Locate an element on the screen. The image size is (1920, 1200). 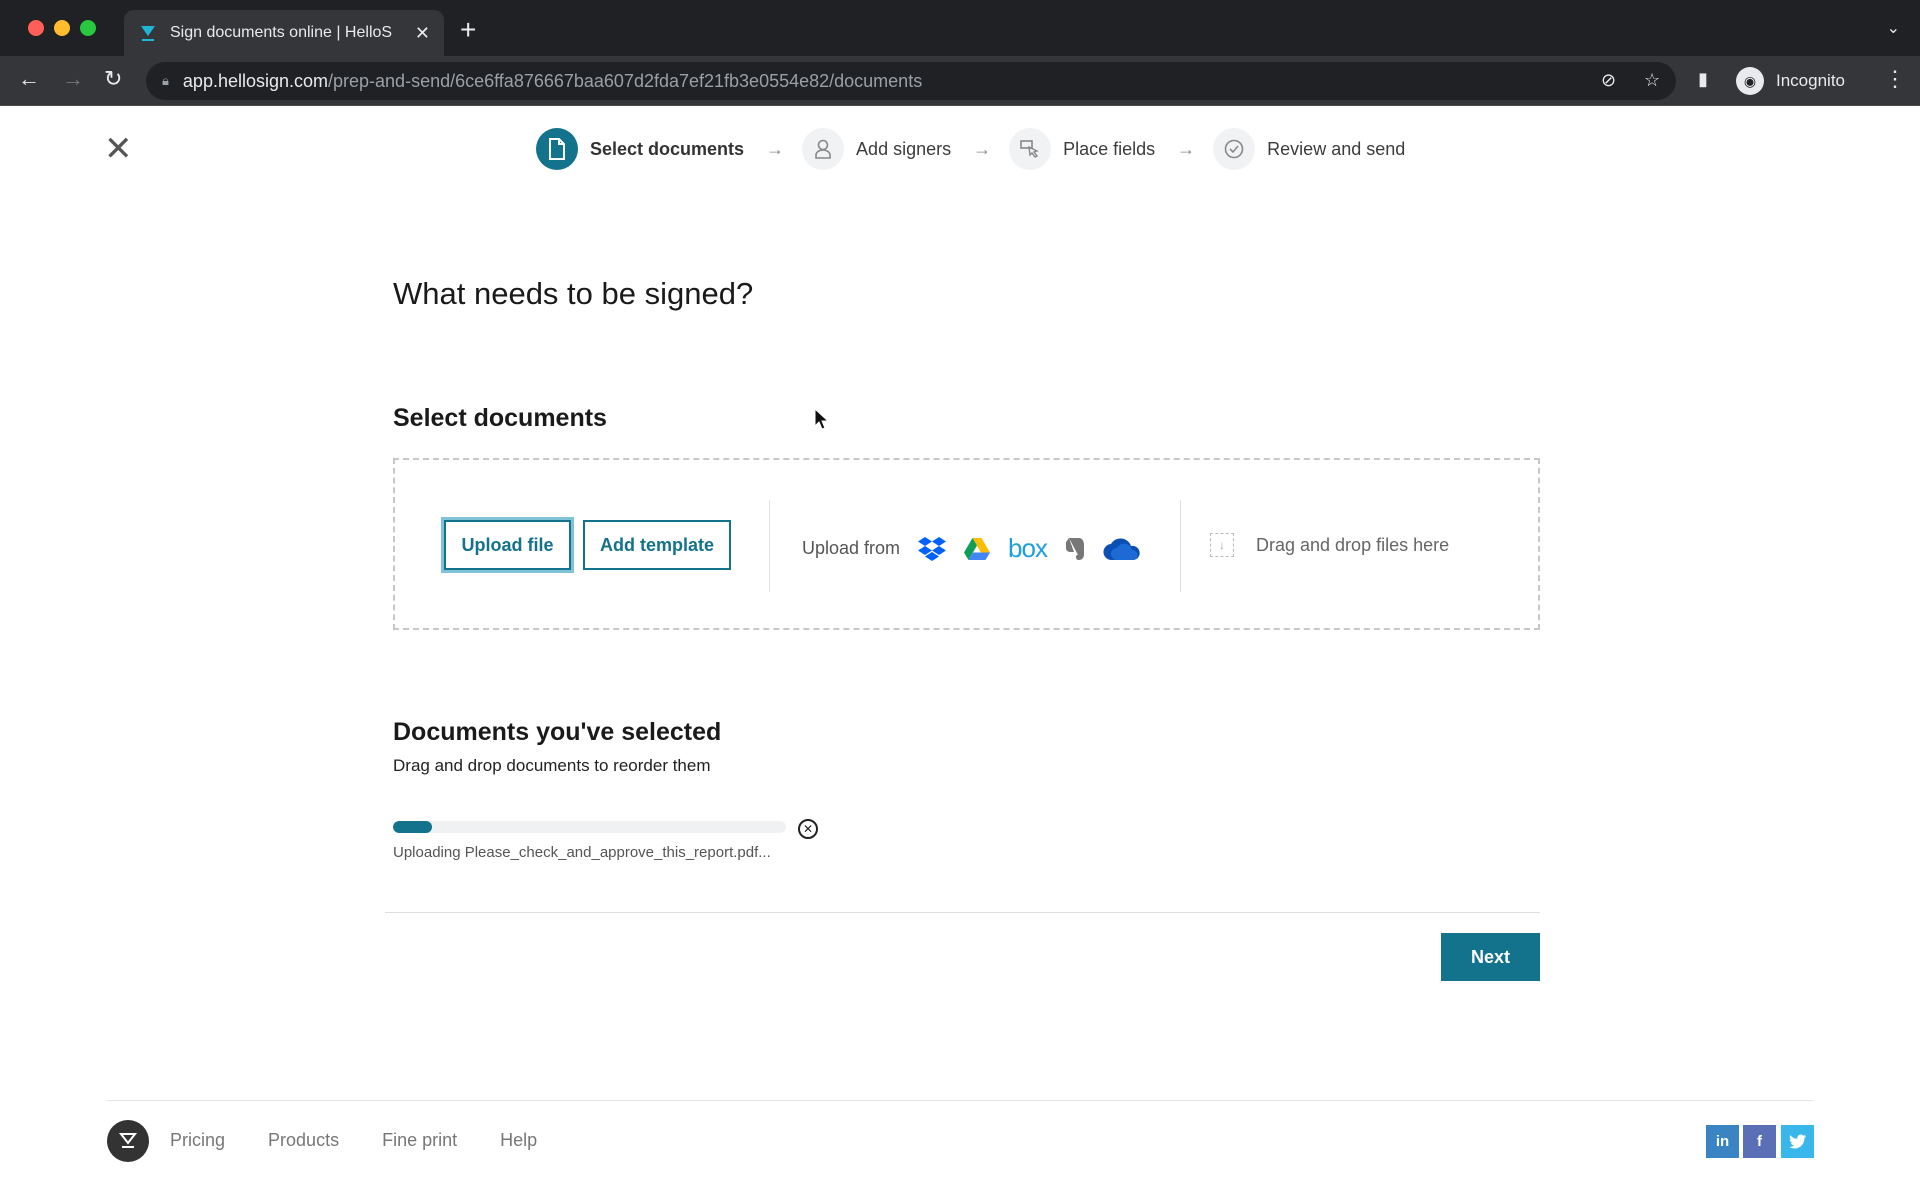
reorder-hint: Drag and drop documents to reorder them is located at coordinates (552, 765).